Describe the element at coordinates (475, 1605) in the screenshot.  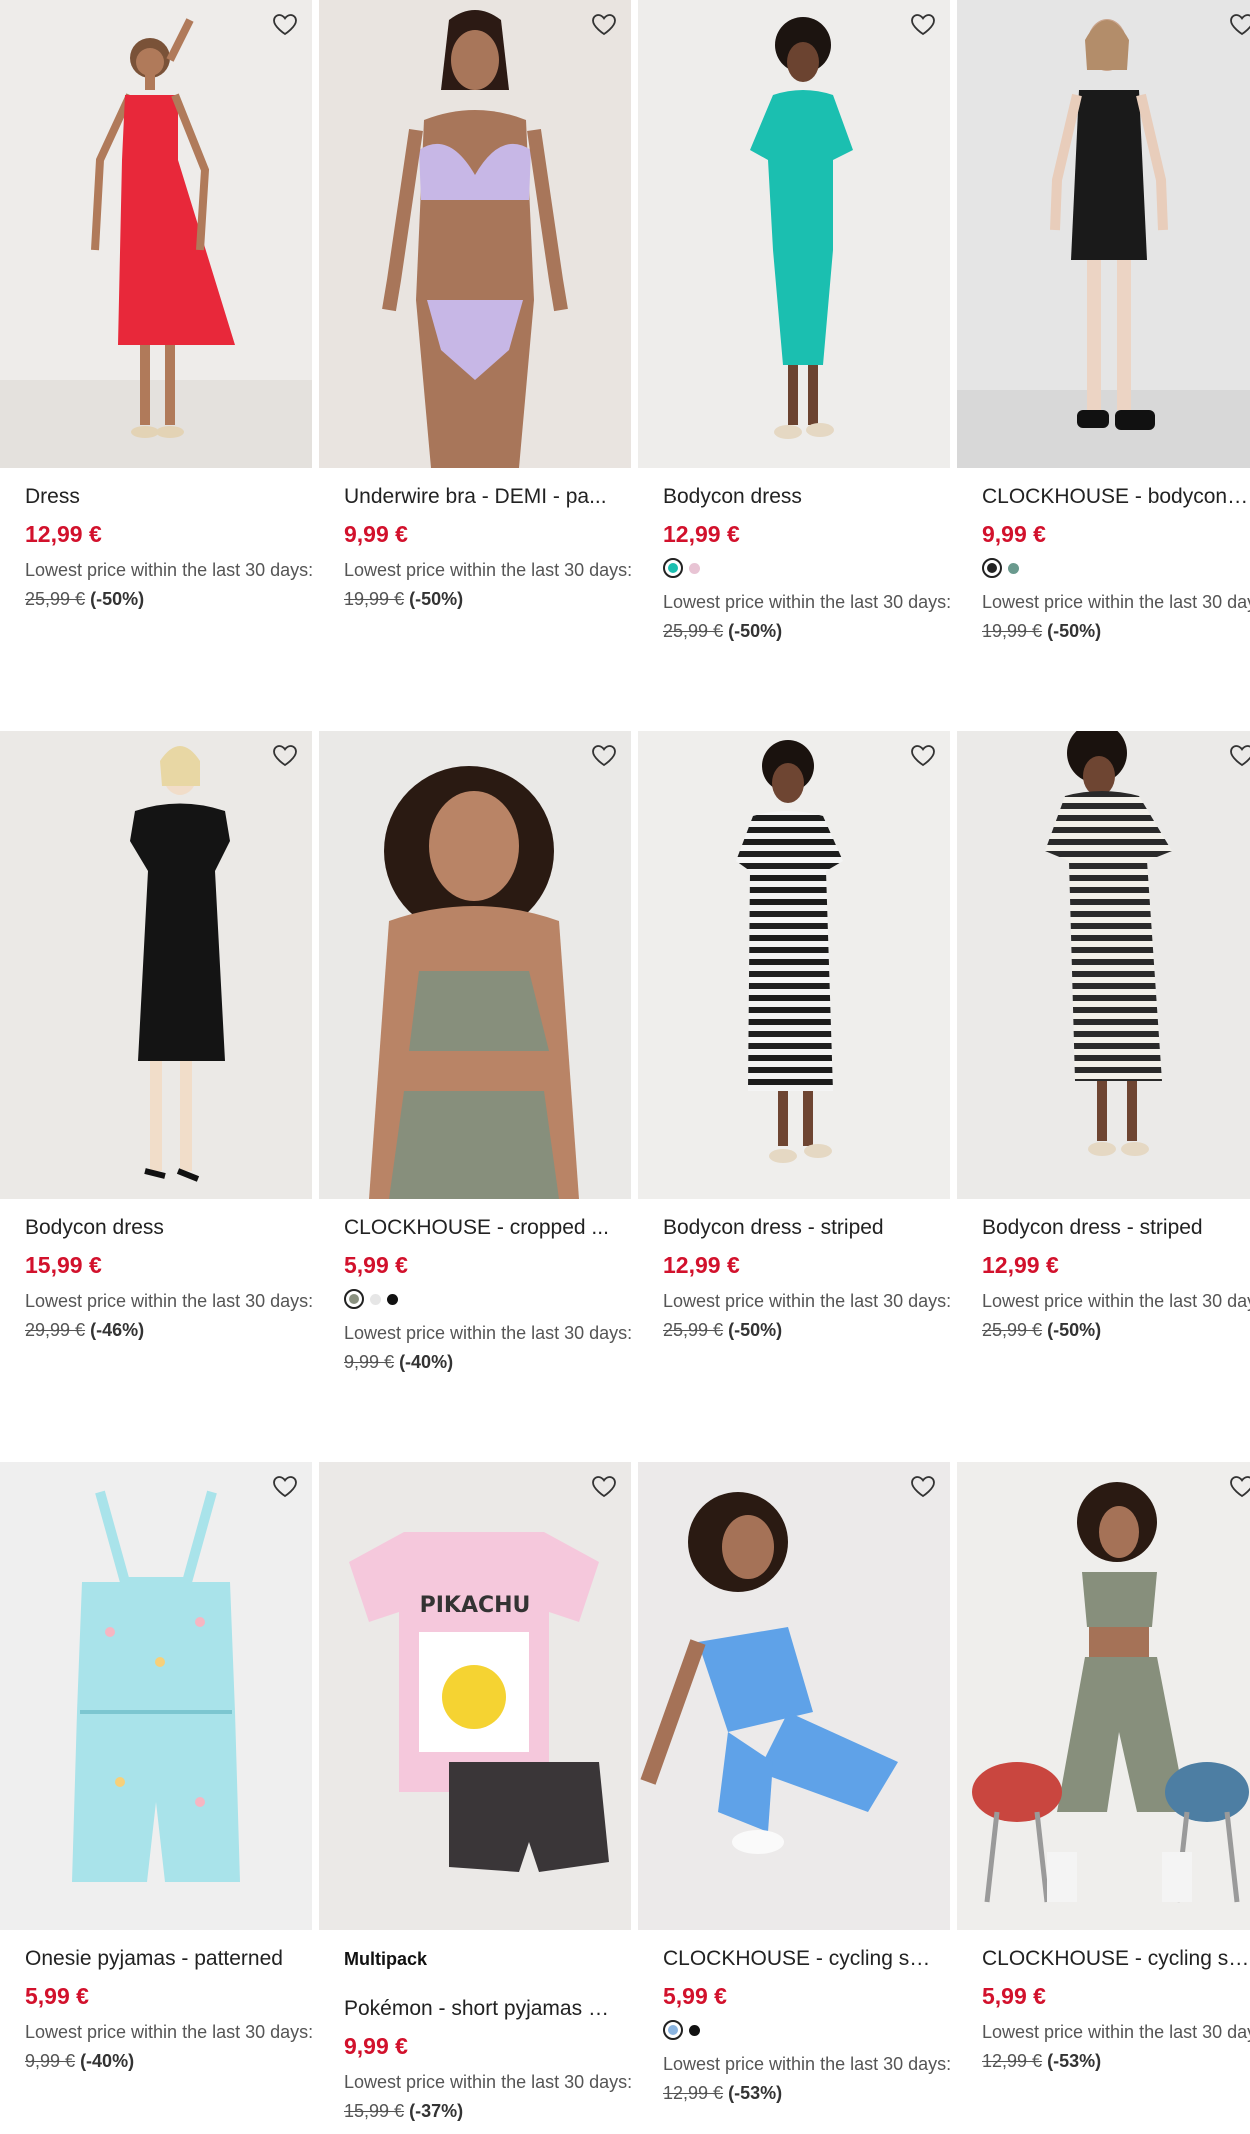
I see `shirt-print-text: PIKACHU` at that location.